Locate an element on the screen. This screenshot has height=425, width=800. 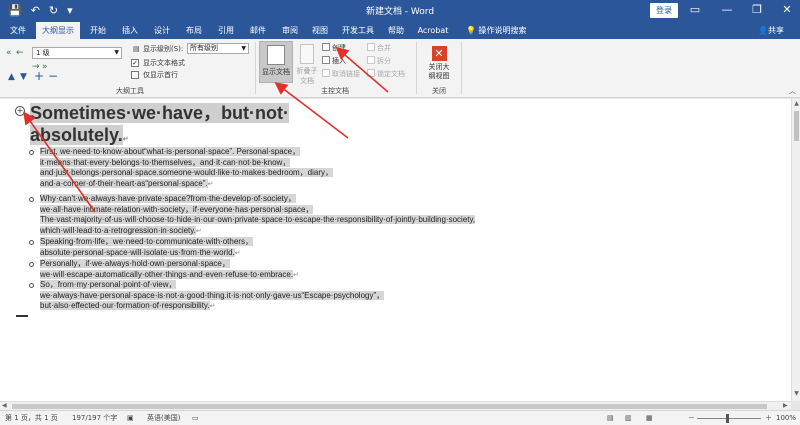
collapse-icon: − is located at coordinates (53, 76).